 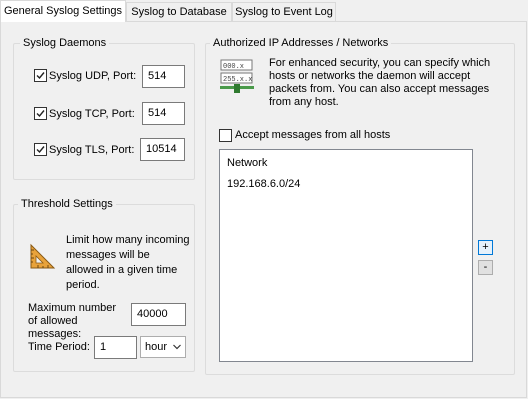 What do you see at coordinates (163, 113) in the screenshot?
I see `tcp-port-input: 514` at bounding box center [163, 113].